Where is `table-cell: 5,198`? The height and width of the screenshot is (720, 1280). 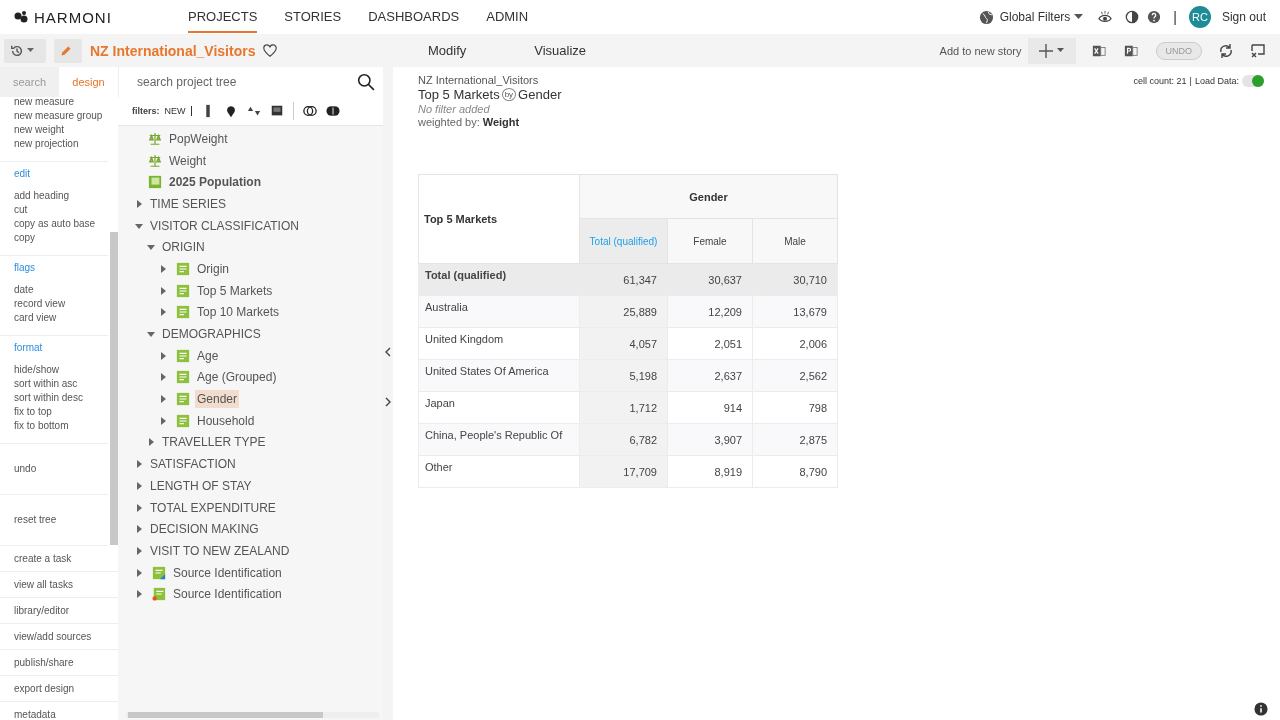
table-cell: 5,198 is located at coordinates (623, 375).